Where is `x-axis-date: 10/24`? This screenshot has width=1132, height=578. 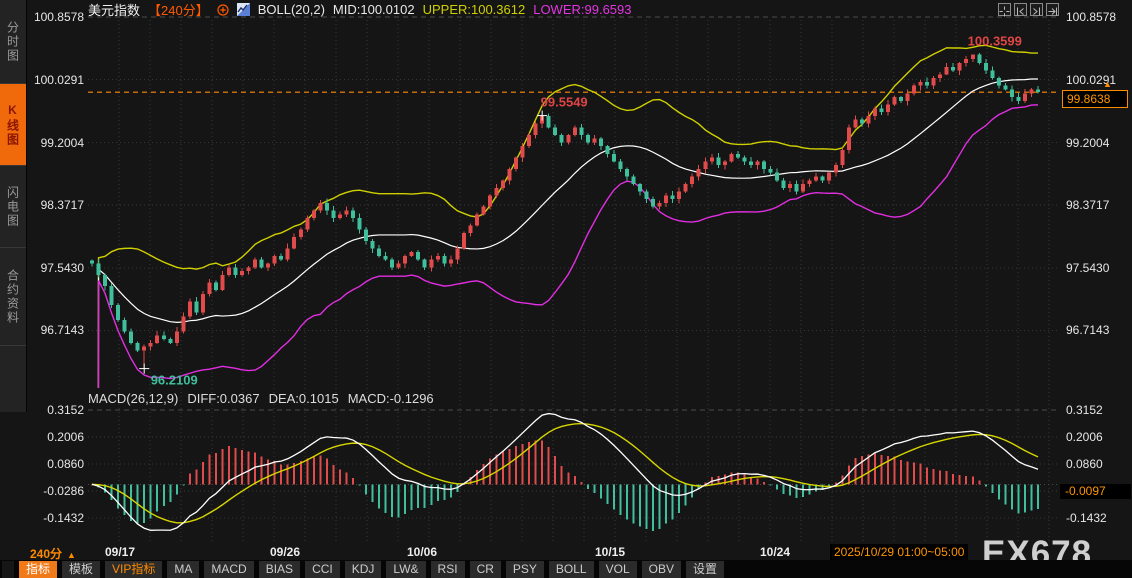 x-axis-date: 10/24 is located at coordinates (775, 552).